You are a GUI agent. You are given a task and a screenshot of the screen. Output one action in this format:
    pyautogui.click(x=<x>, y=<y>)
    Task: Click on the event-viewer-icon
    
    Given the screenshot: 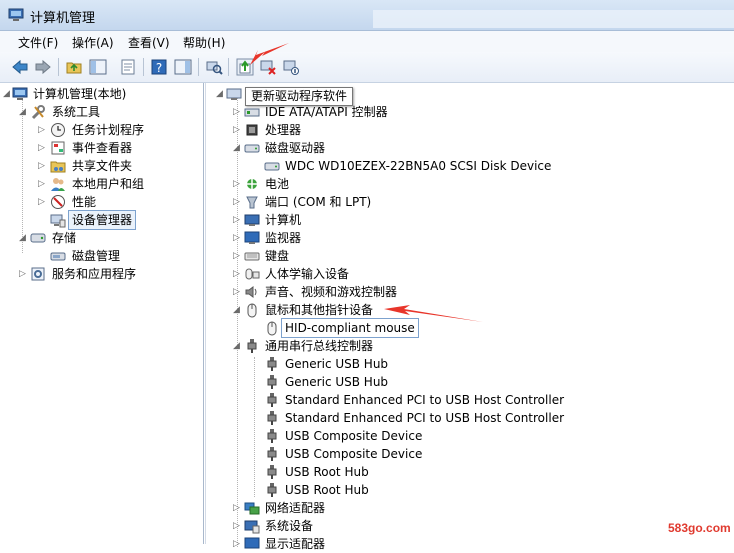 What is the action you would take?
    pyautogui.click(x=58, y=148)
    